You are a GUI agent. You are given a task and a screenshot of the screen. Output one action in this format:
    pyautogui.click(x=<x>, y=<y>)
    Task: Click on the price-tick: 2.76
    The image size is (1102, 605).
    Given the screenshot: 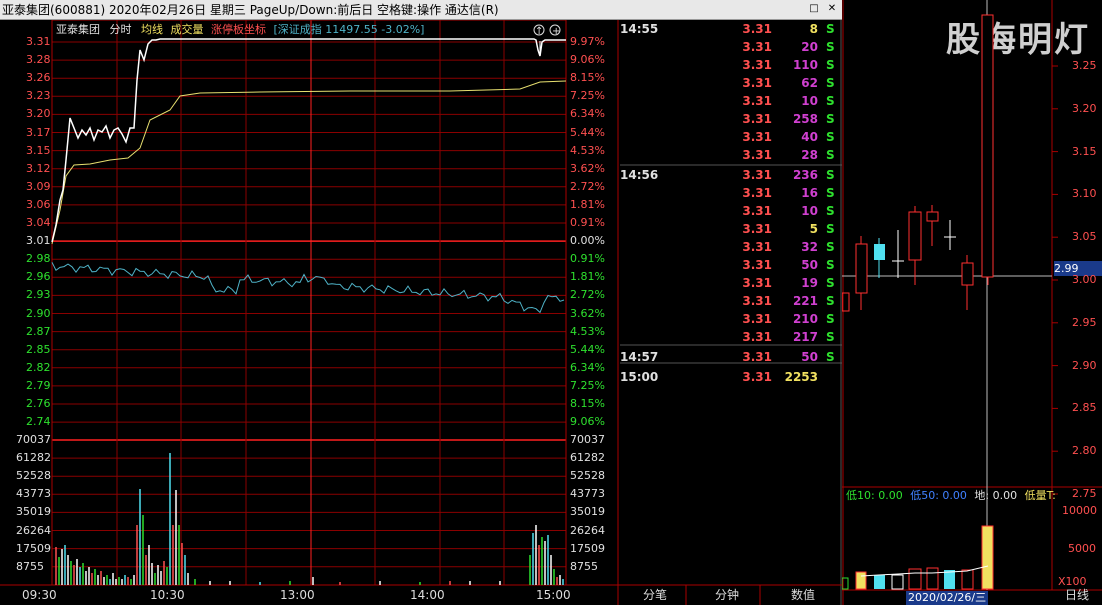 What is the action you would take?
    pyautogui.click(x=38, y=403)
    